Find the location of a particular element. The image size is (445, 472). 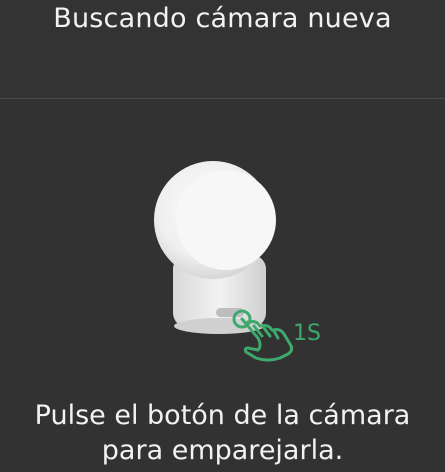

hold-time-label: 1S is located at coordinates (307, 333).